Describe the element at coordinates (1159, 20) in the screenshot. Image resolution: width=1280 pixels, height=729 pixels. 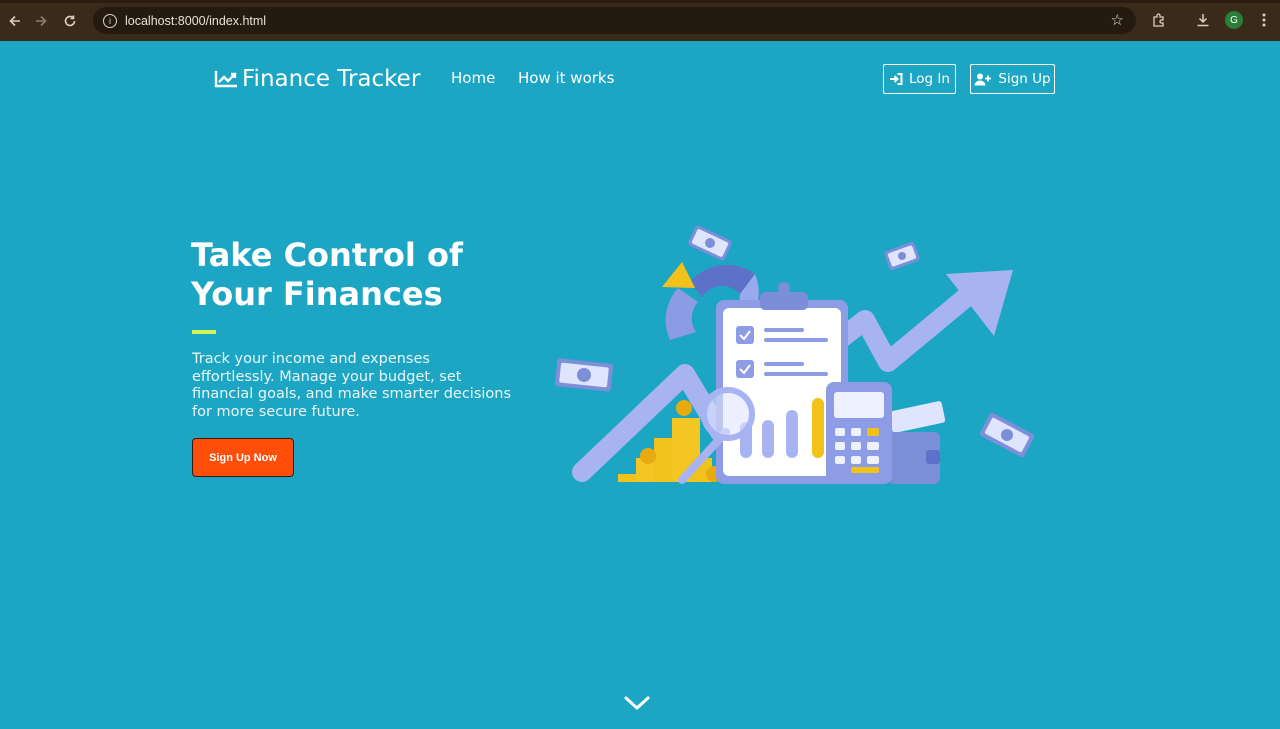
I see `extensions-icon` at that location.